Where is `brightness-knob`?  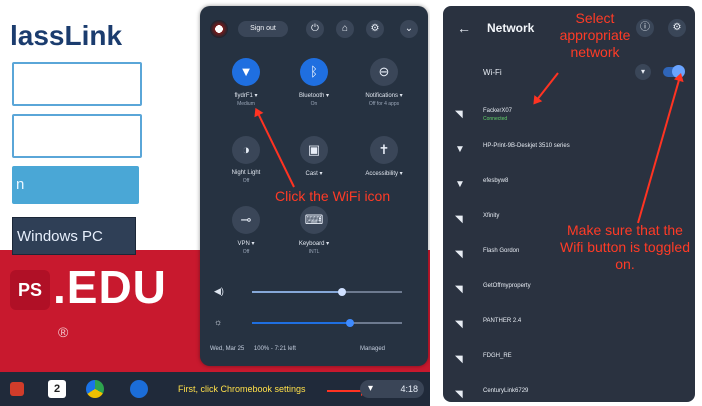
brightness-knob is located at coordinates (349, 323).